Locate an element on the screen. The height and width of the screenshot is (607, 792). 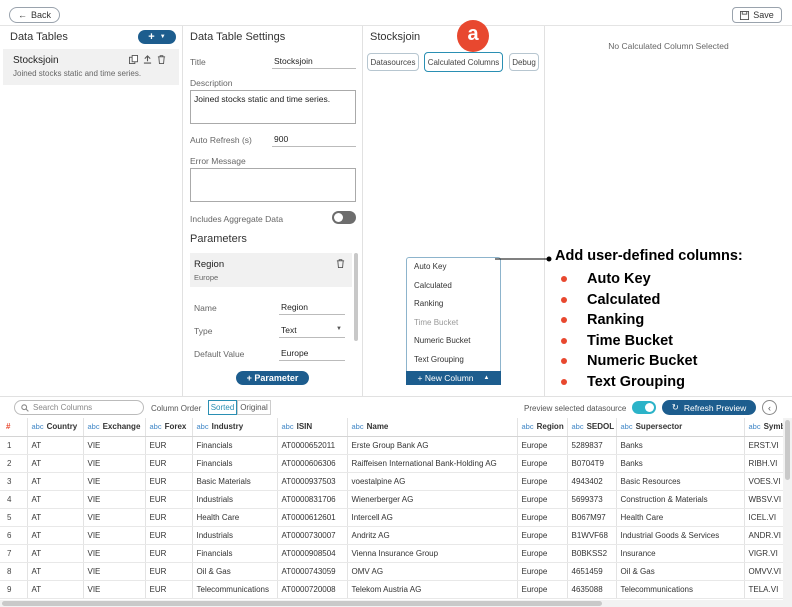
column-header: abc Supersector is located at coordinates (680, 427).